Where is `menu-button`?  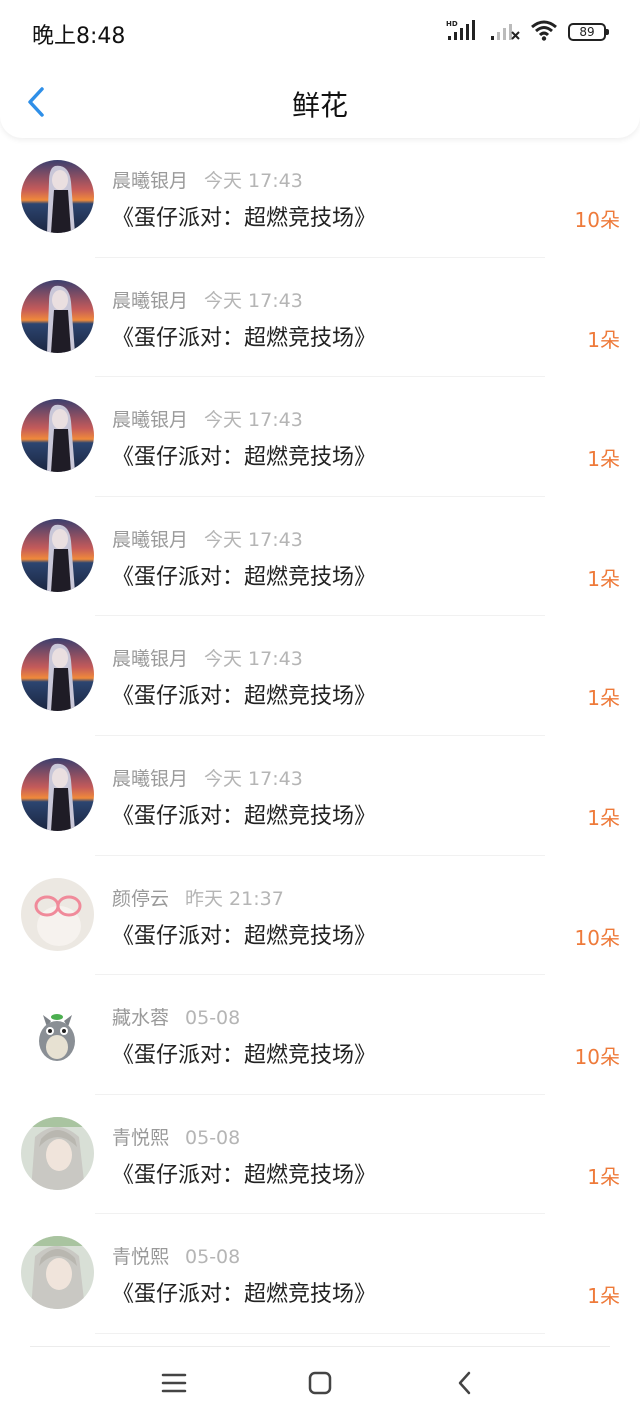 menu-button is located at coordinates (174, 1385).